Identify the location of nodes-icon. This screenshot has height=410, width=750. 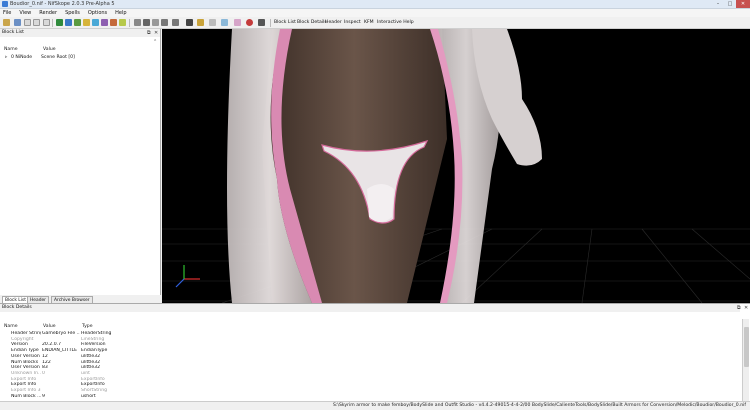
(122, 22).